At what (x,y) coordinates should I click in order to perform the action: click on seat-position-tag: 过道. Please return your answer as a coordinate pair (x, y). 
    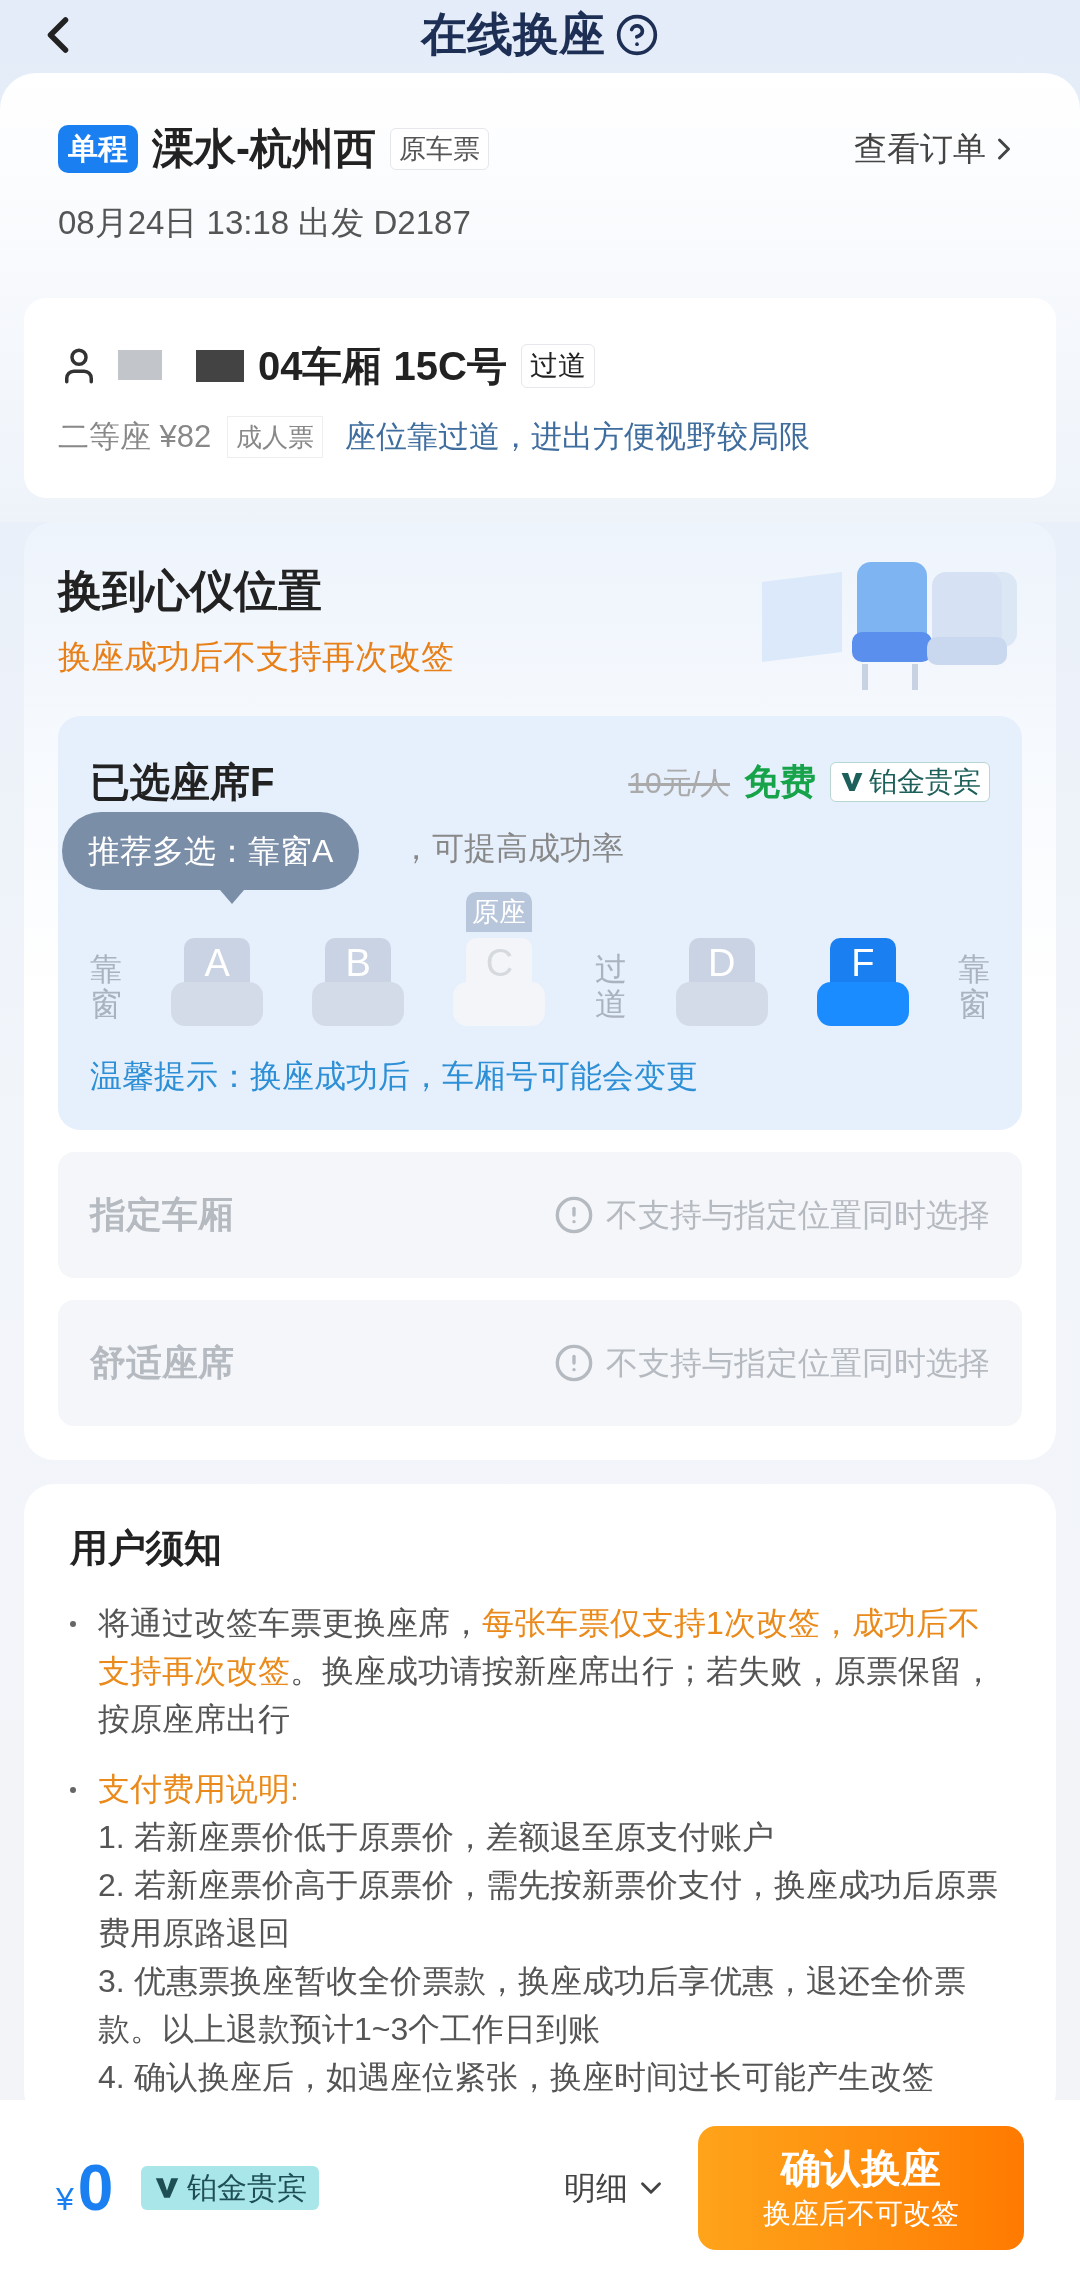
    Looking at the image, I should click on (558, 365).